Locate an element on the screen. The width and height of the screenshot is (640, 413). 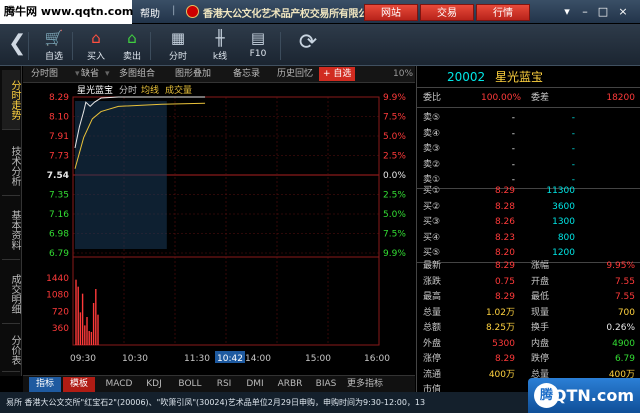
stat-label: 换手 is located at coordinates (540, 328).